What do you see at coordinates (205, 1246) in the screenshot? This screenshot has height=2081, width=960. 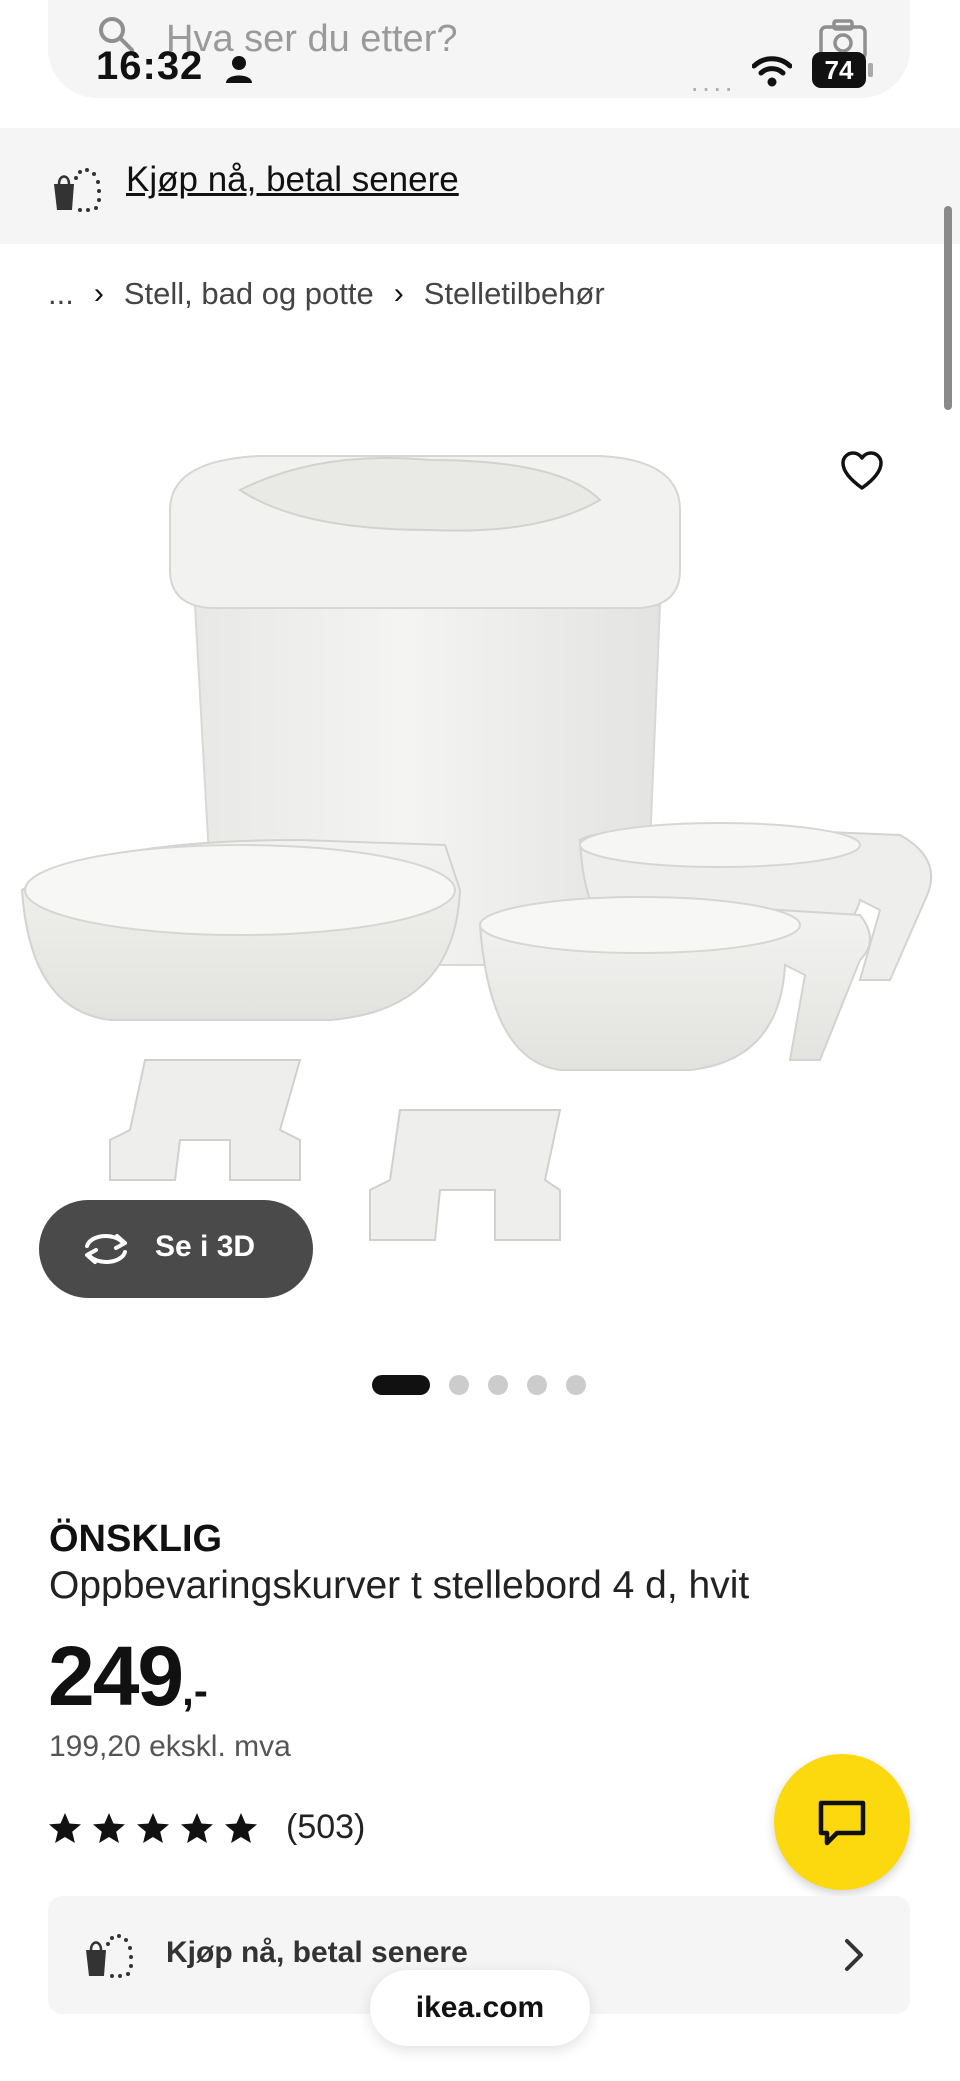 I see `see-in-3d-label: Se i 3D` at bounding box center [205, 1246].